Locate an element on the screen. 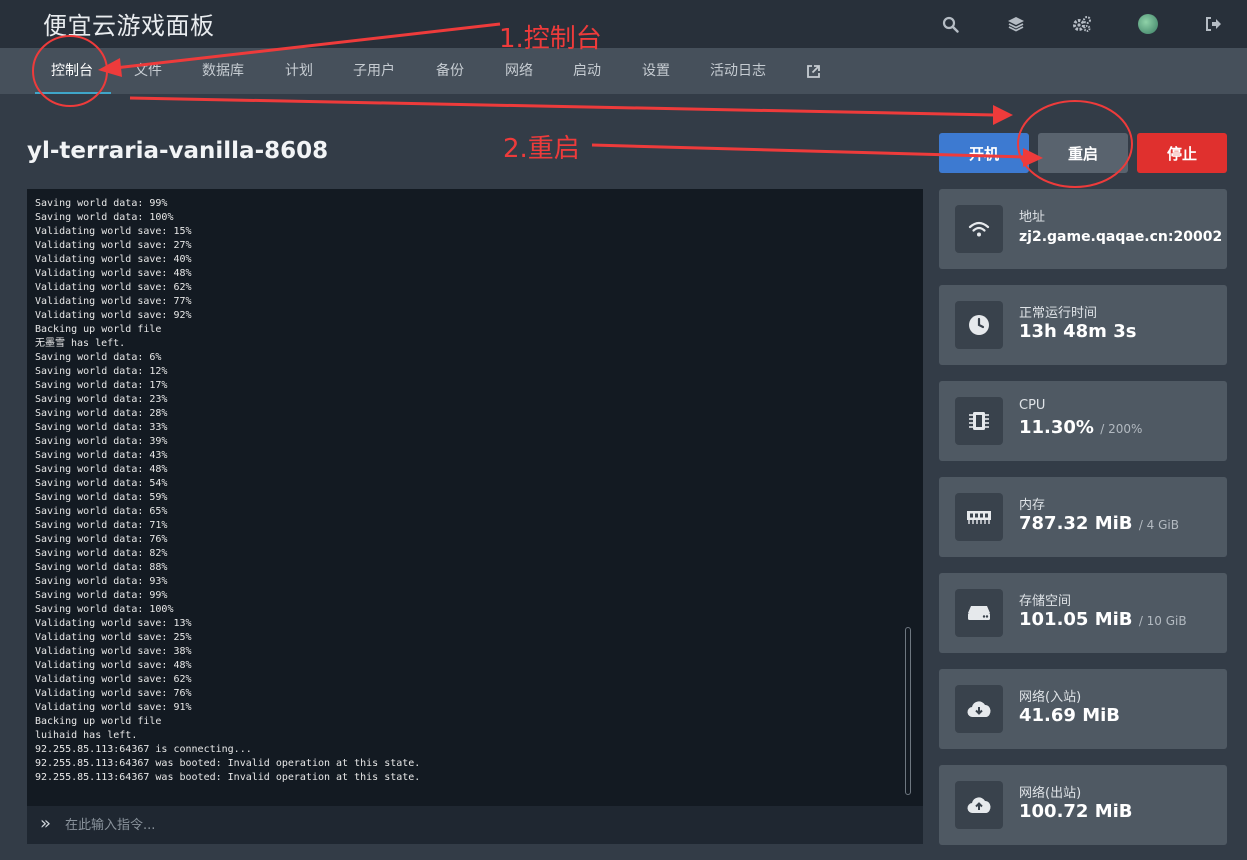 This screenshot has height=860, width=1247. memory-value-row: 787.32 MiB / 4 GiB is located at coordinates (1099, 523).